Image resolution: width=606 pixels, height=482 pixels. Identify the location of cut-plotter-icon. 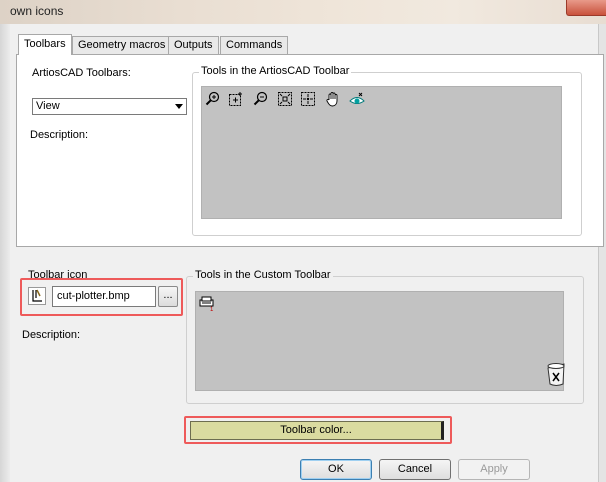
(37, 296).